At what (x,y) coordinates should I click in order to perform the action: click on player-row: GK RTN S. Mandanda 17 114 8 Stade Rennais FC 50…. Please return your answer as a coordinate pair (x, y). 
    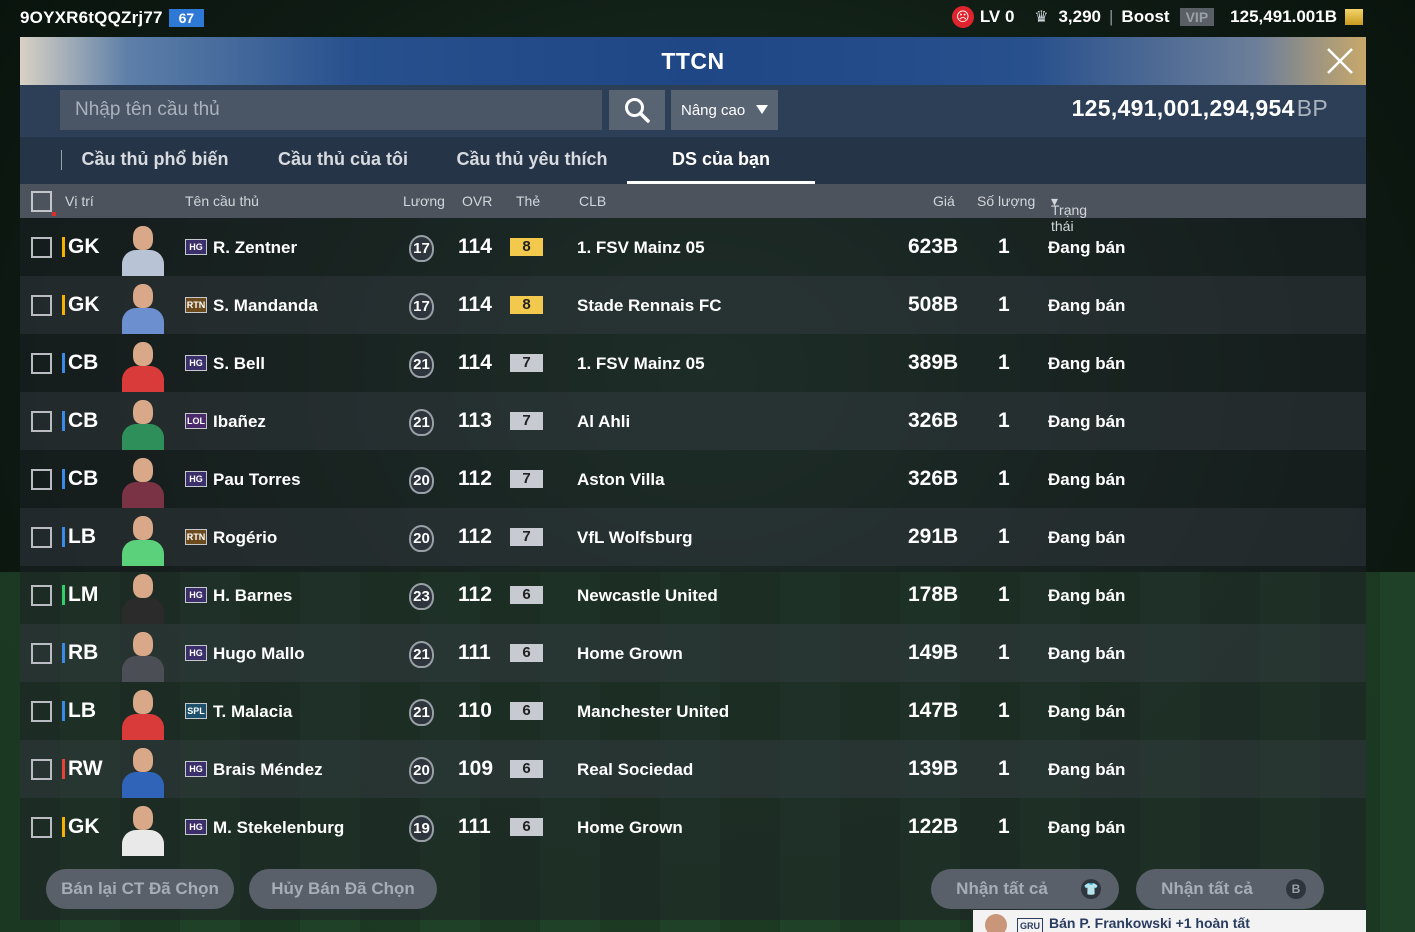
    Looking at the image, I should click on (693, 305).